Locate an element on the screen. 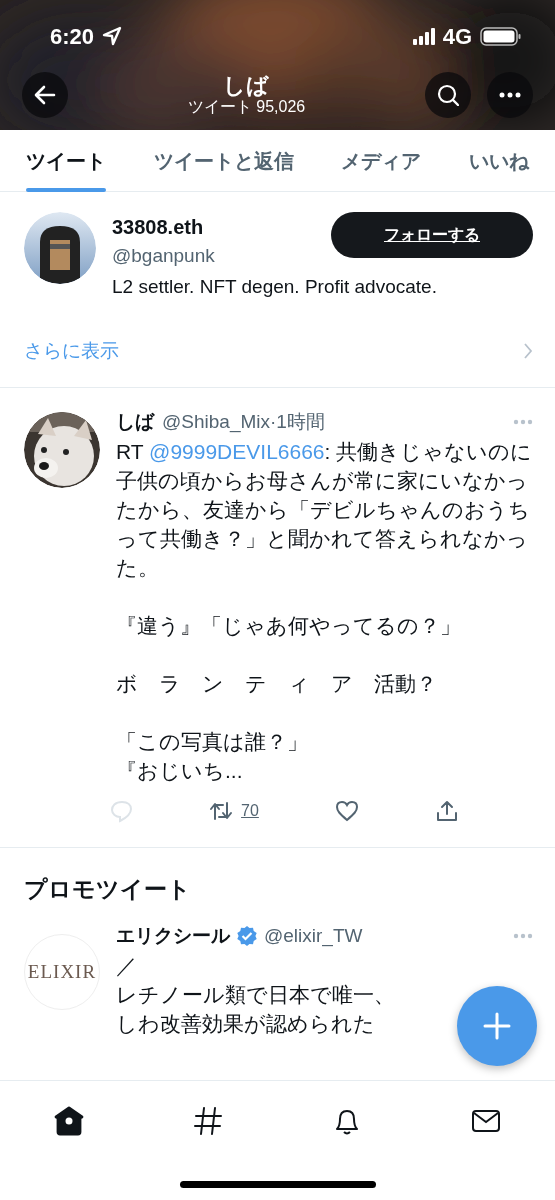 The image size is (555, 1200). back-arrow-icon is located at coordinates (45, 95).